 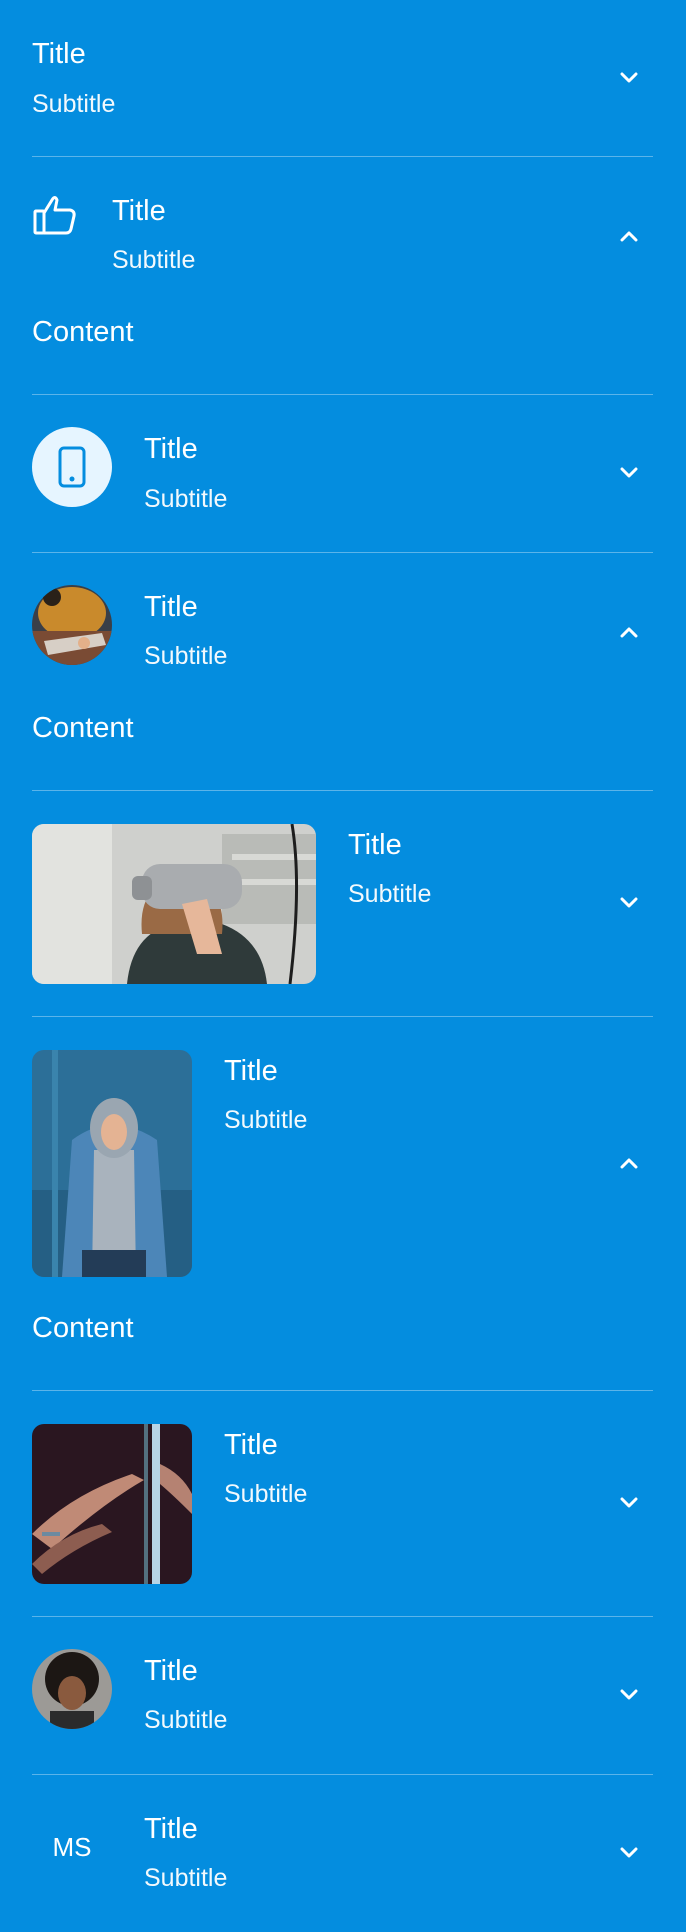 I want to click on tall-image, so click(x=112, y=1163).